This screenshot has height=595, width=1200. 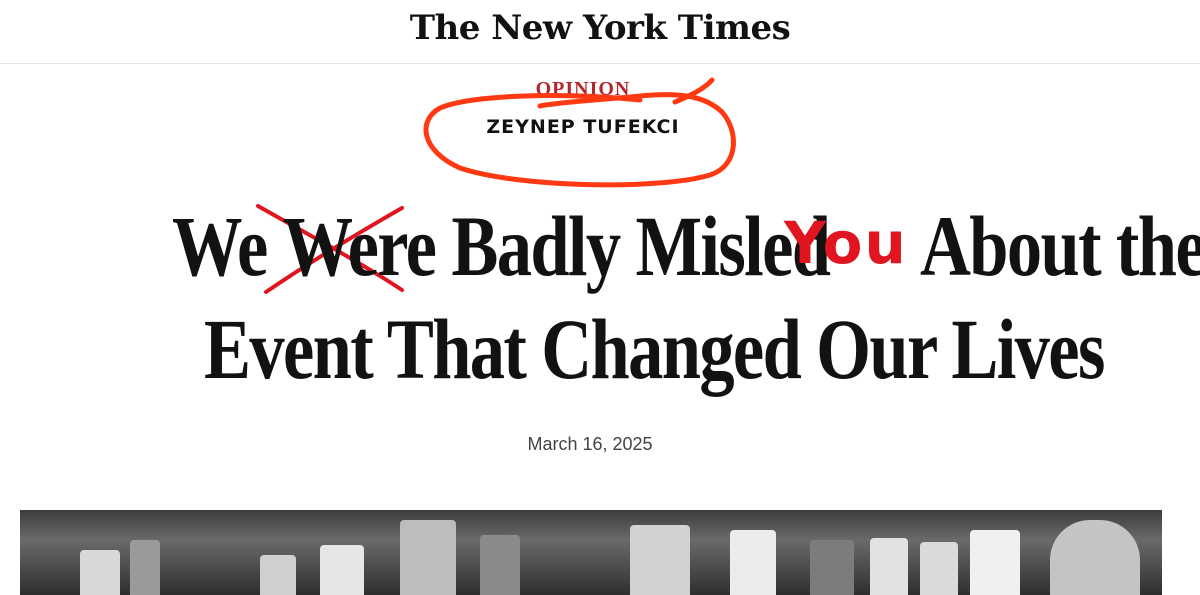 What do you see at coordinates (583, 127) in the screenshot?
I see `author-byline: ZEYNEP TUFEKCI` at bounding box center [583, 127].